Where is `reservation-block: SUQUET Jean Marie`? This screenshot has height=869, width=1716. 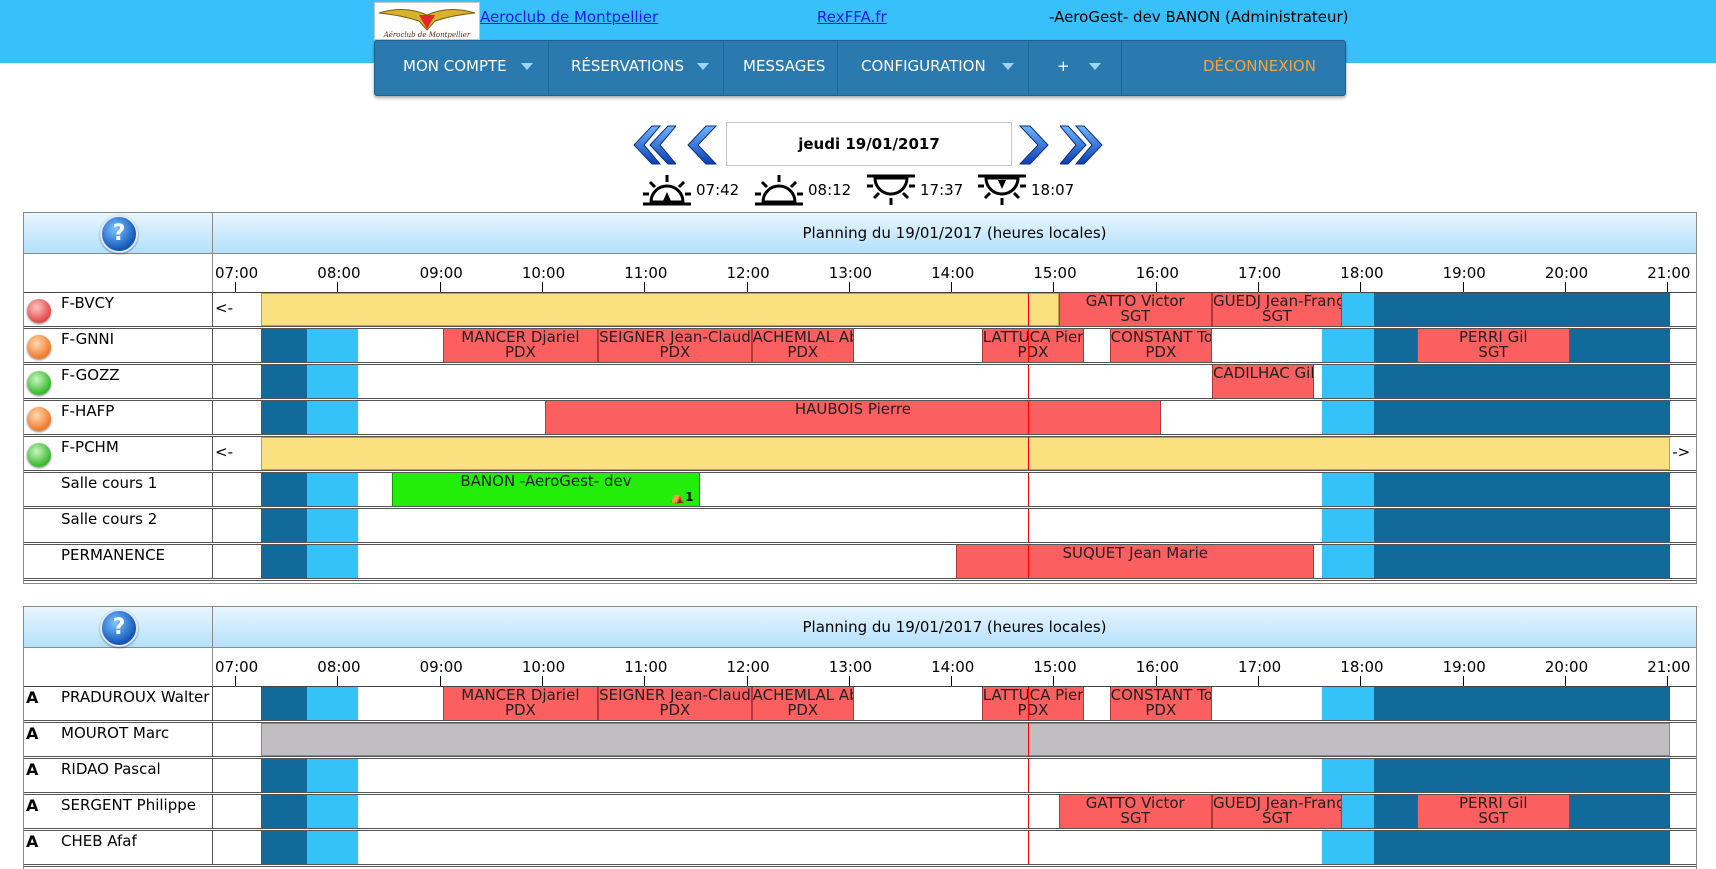
reservation-block: SUQUET Jean Marie is located at coordinates (1135, 561).